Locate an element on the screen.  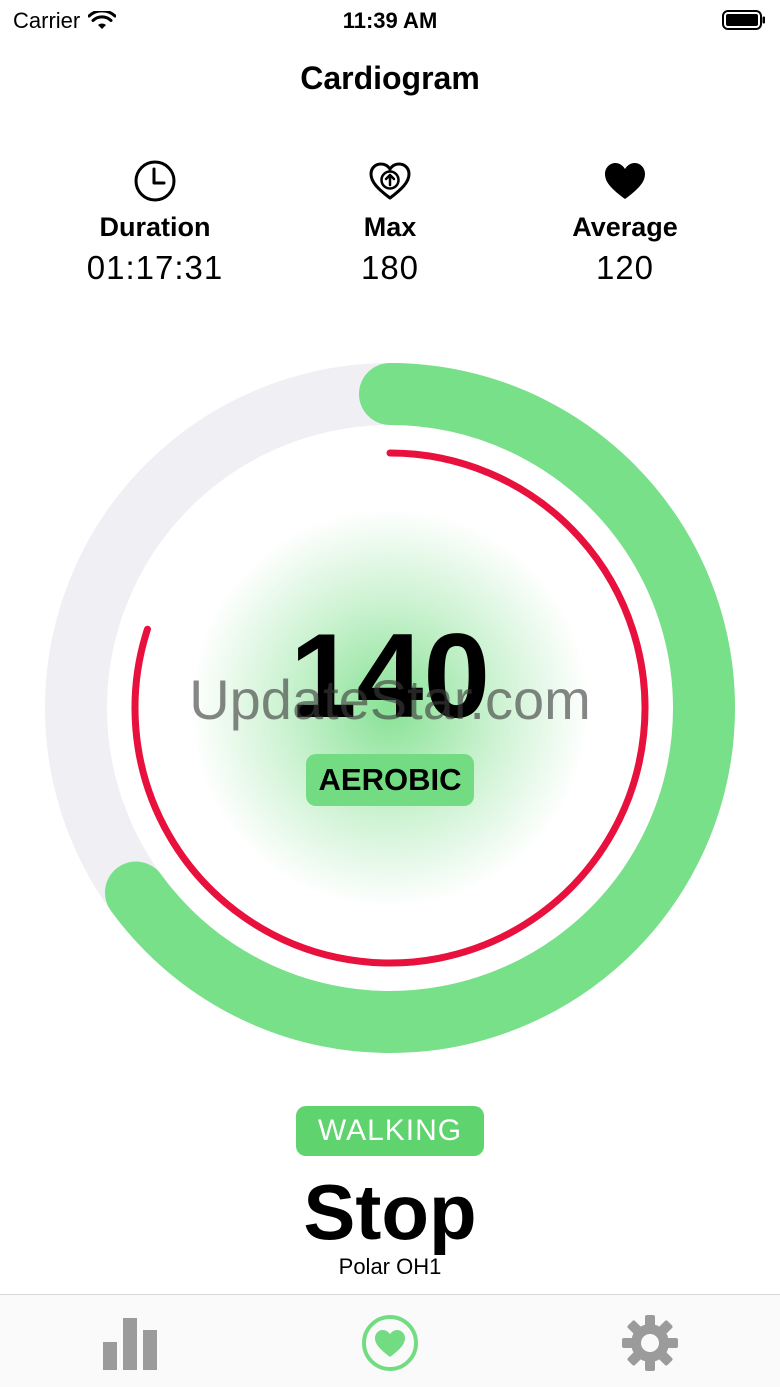
stat-max: Max 180 is located at coordinates (390, 222).